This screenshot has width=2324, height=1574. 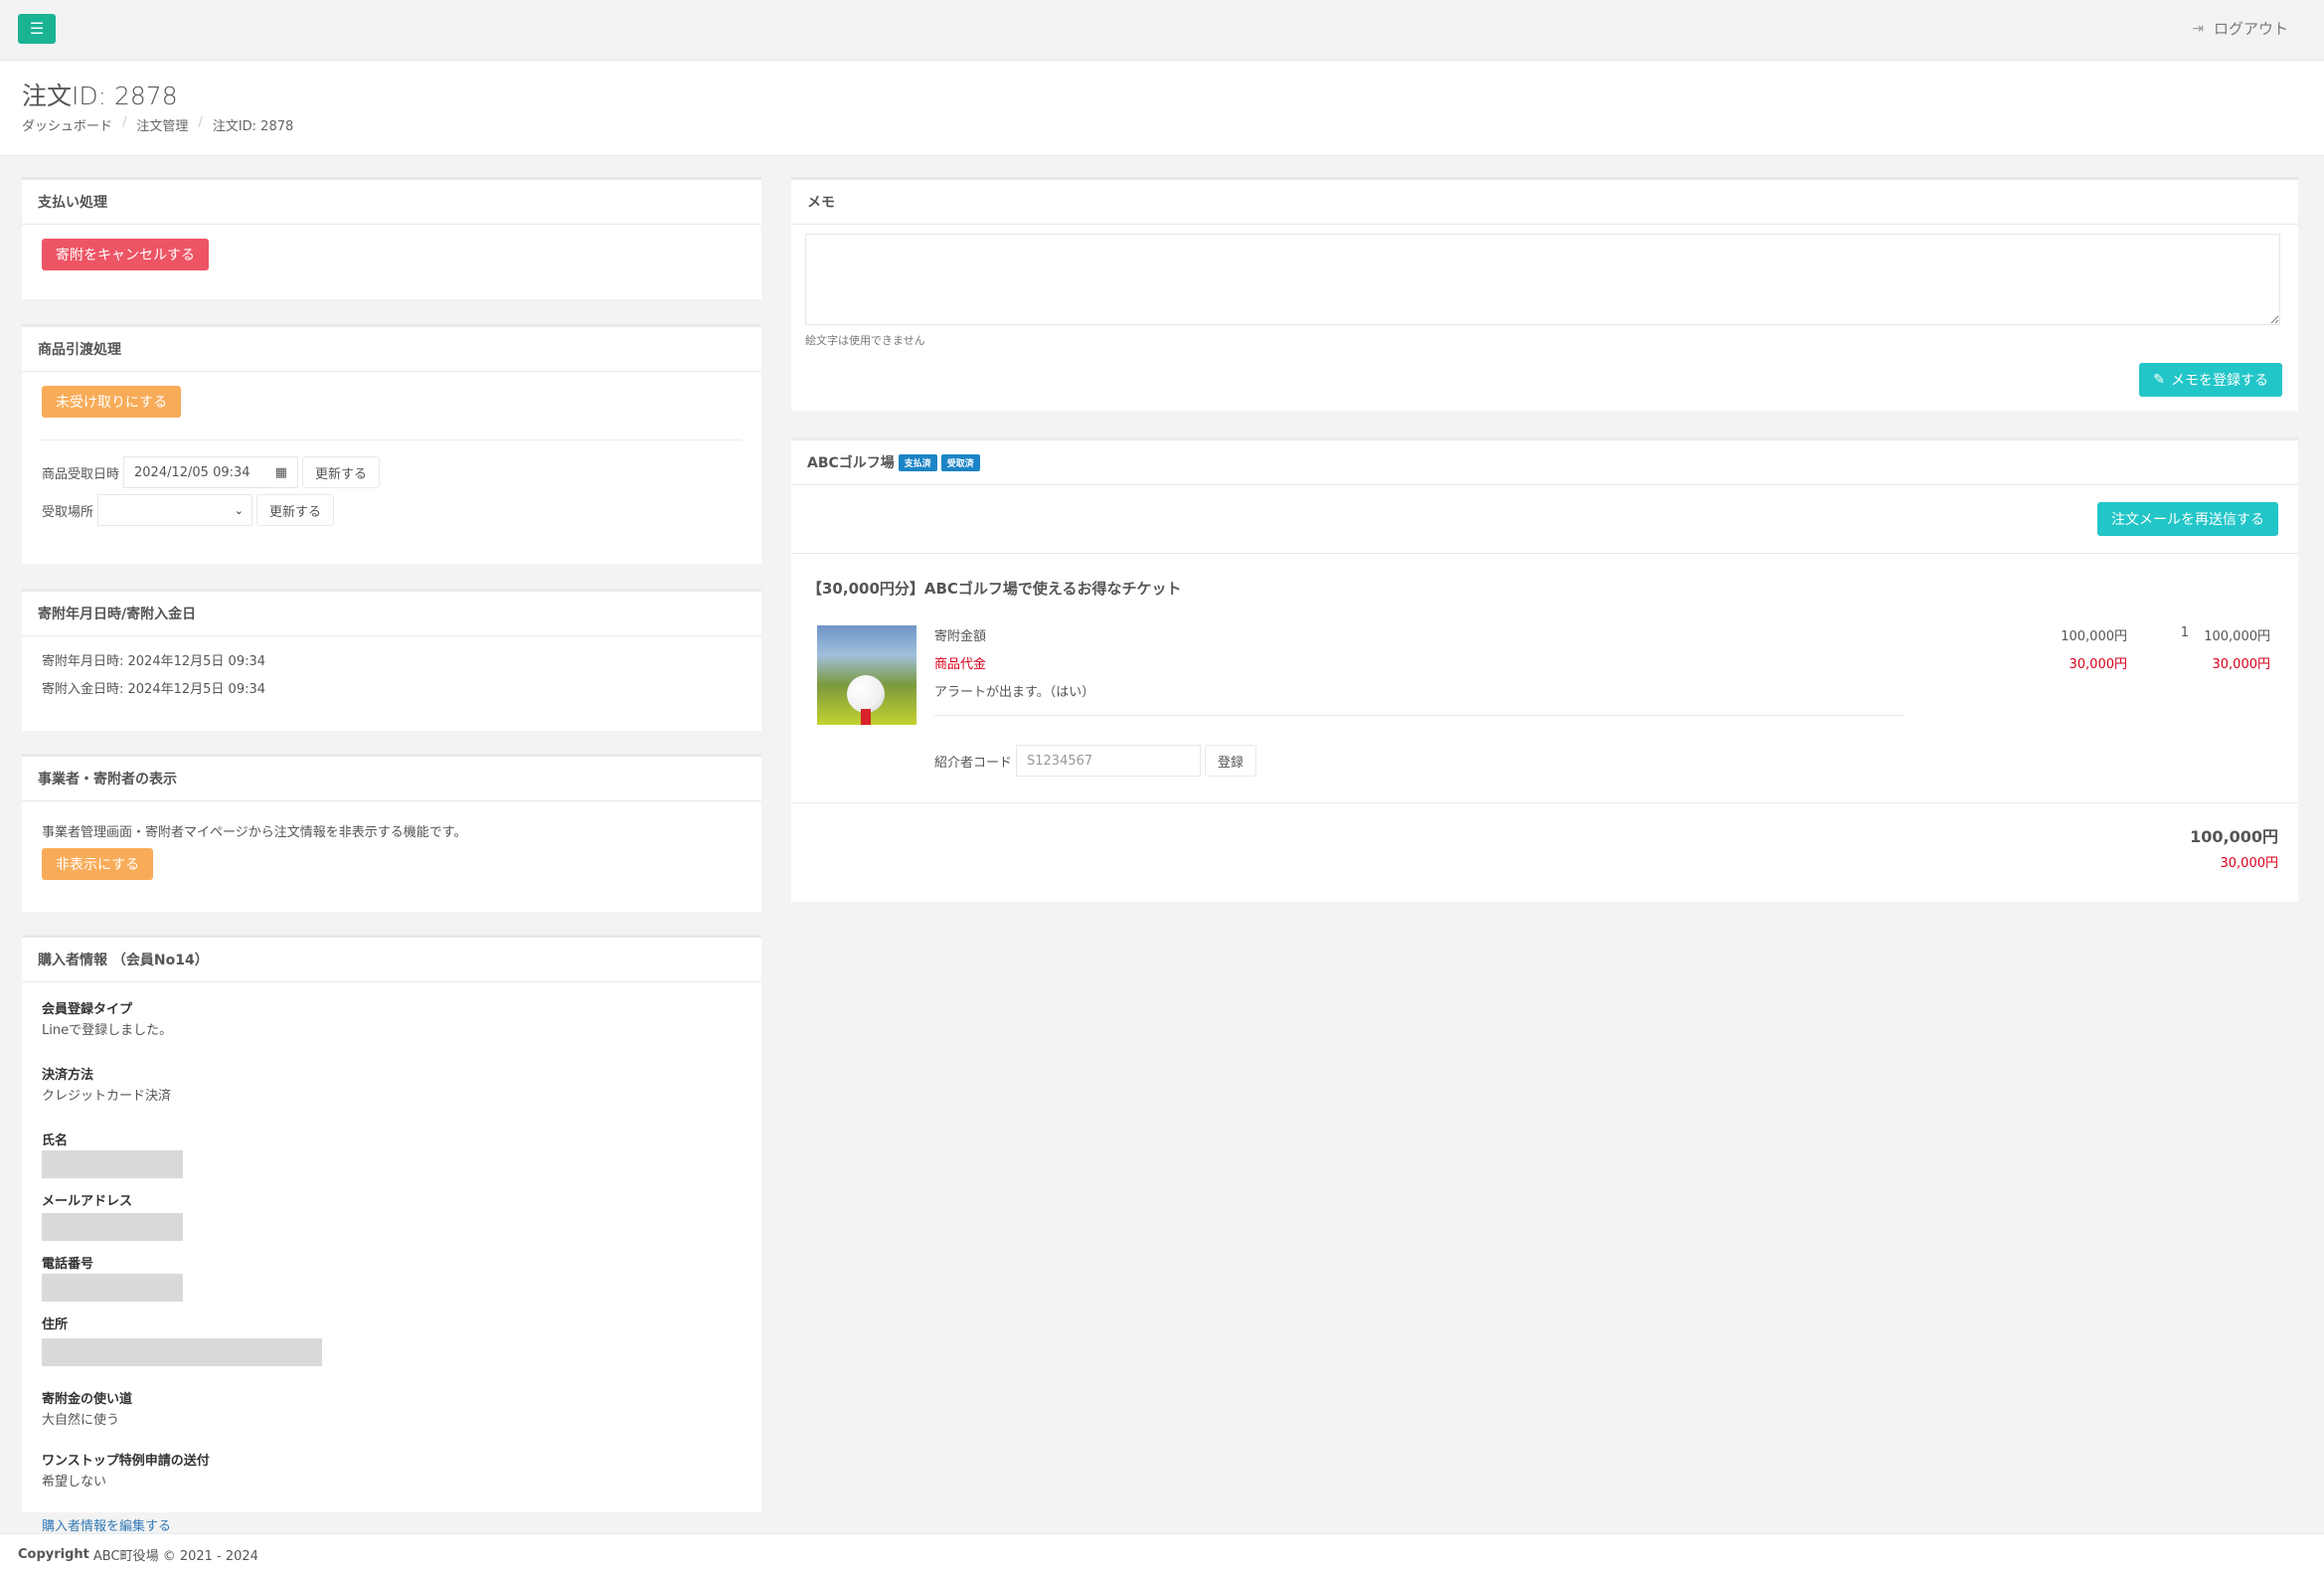 I want to click on chevron-down-icon: ⌄, so click(x=240, y=510).